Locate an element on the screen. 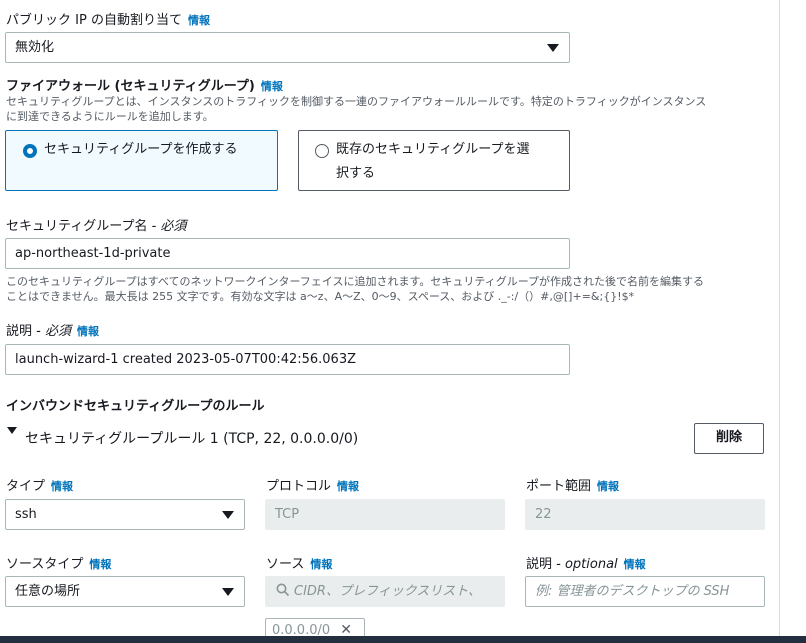  scroll-divider is located at coordinates (779, 321).